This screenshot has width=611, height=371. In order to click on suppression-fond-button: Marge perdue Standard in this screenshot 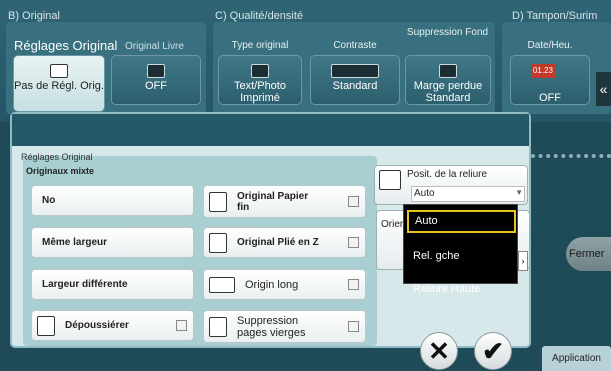, I will do `click(448, 80)`.